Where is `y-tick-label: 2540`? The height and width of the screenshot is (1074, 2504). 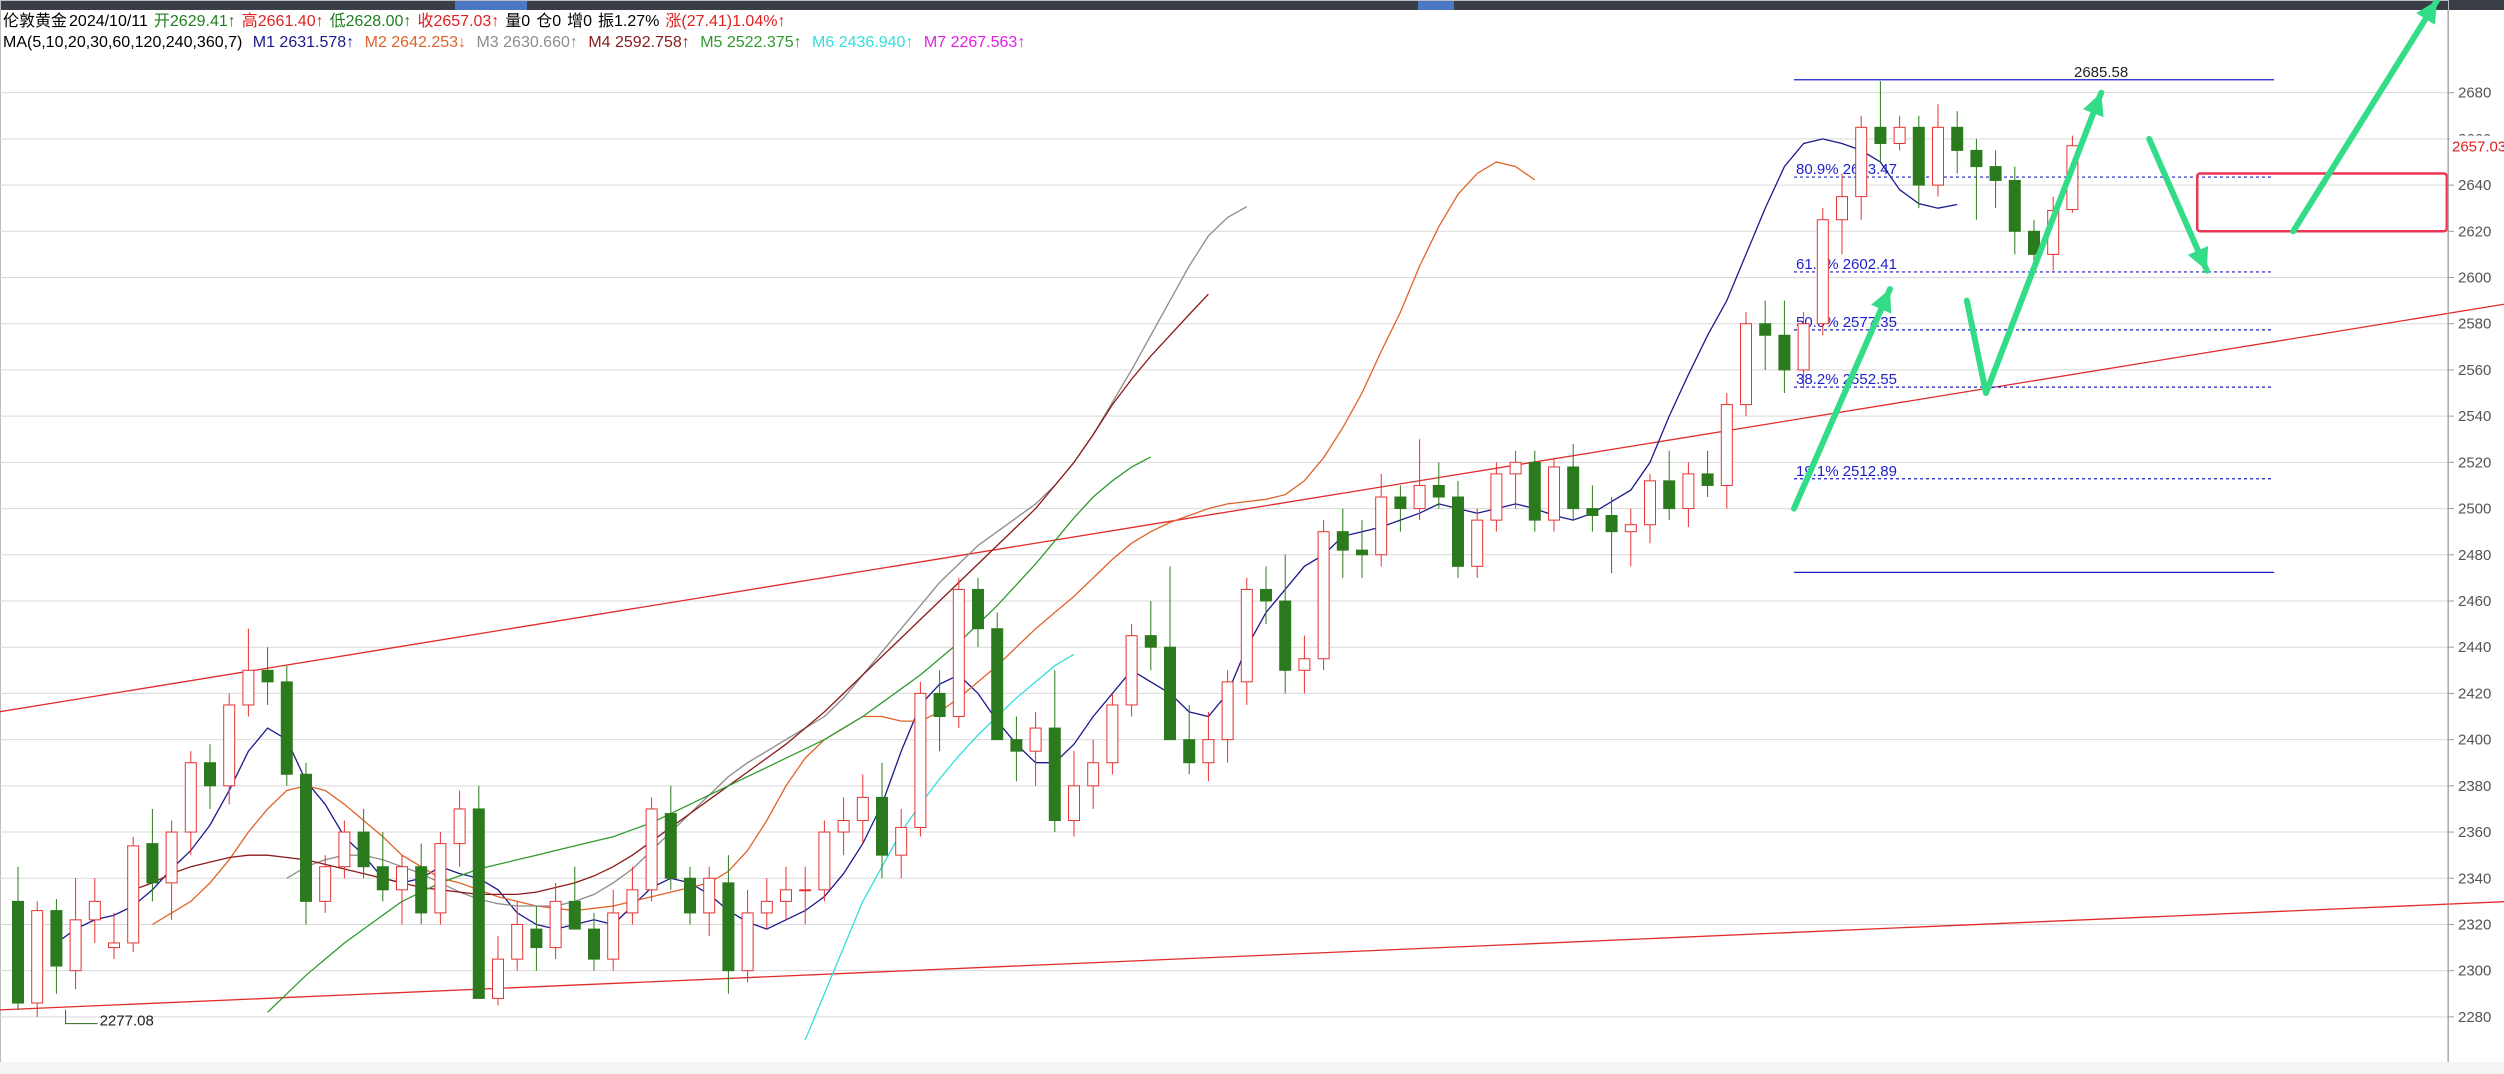 y-tick-label: 2540 is located at coordinates (2474, 416).